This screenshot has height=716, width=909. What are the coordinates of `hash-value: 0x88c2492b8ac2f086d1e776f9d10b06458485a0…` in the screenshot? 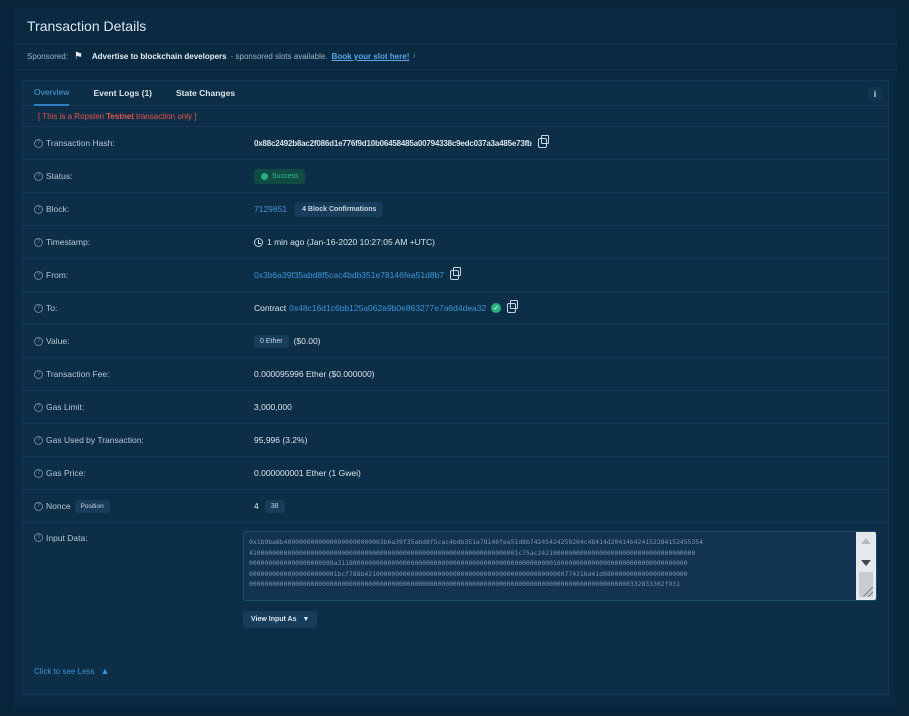 It's located at (393, 143).